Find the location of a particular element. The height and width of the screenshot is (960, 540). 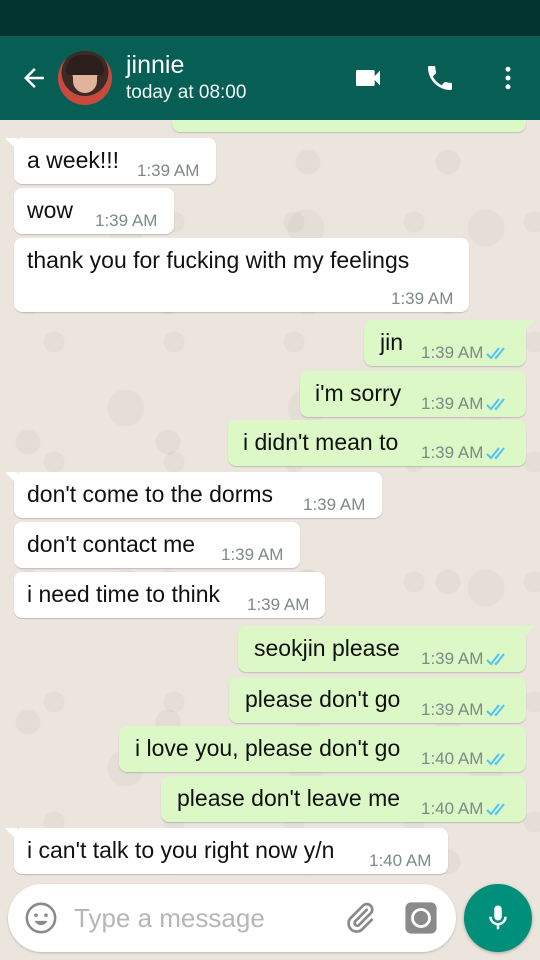

message-text: don't come to the dorms is located at coordinates (150, 494).